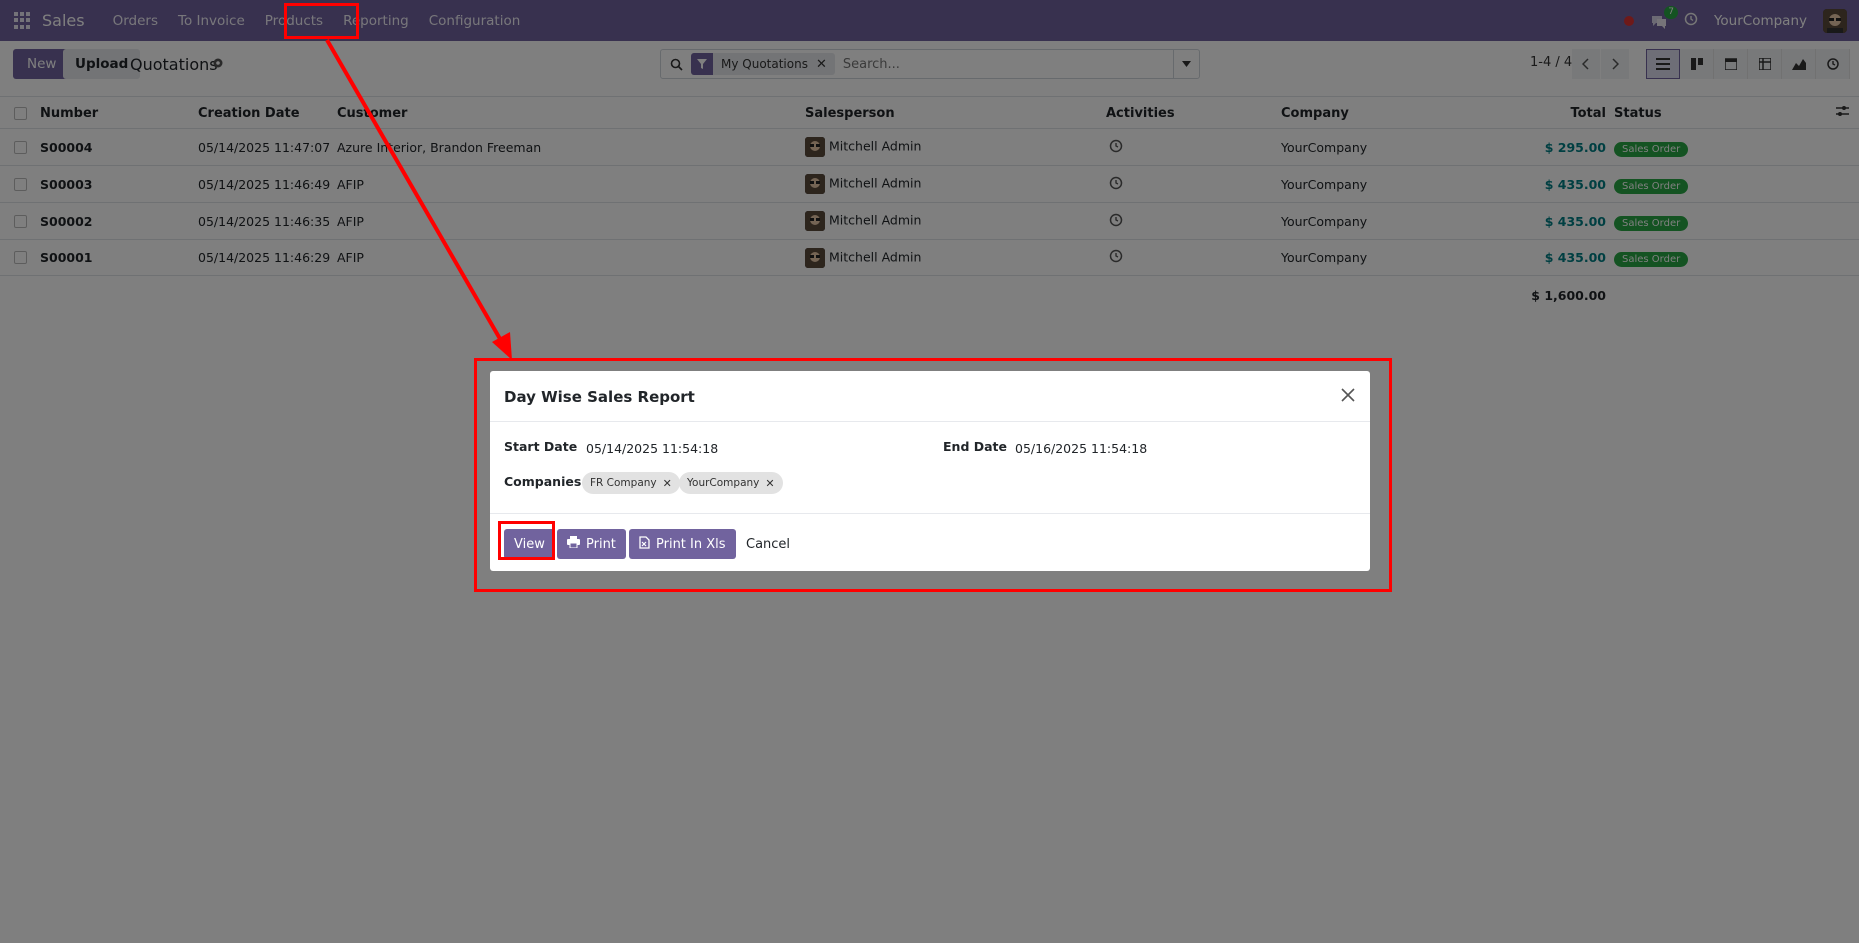  What do you see at coordinates (933, 475) in the screenshot?
I see `dialog-highlight` at bounding box center [933, 475].